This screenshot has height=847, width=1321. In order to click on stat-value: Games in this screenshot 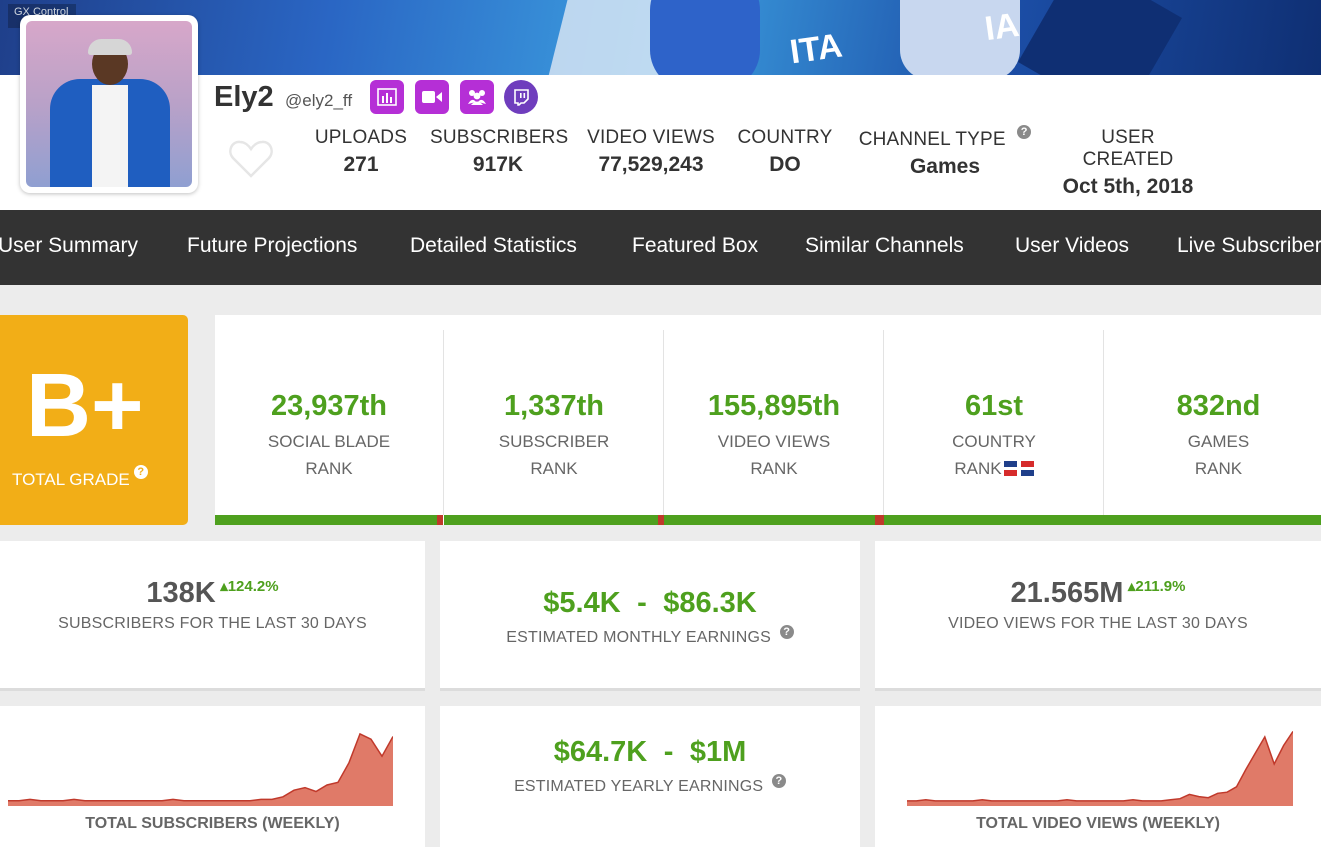, I will do `click(945, 166)`.